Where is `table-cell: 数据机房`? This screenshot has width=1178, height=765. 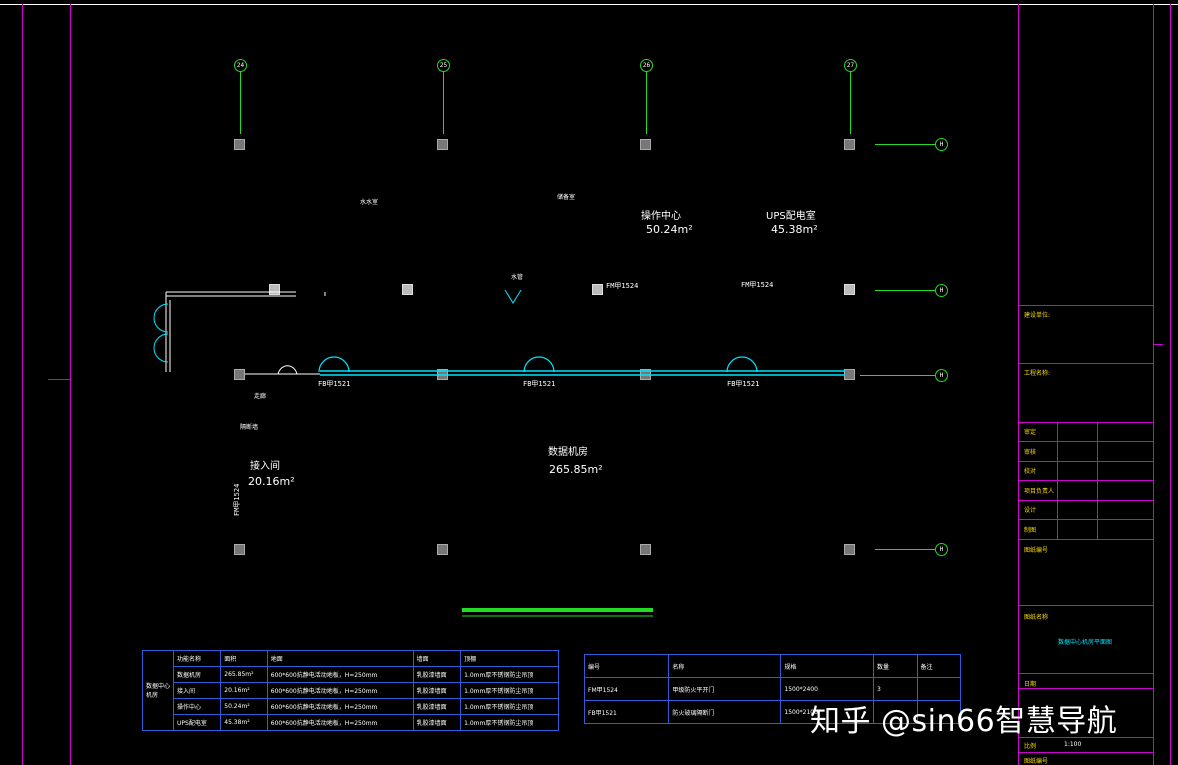 table-cell: 数据机房 is located at coordinates (197, 674).